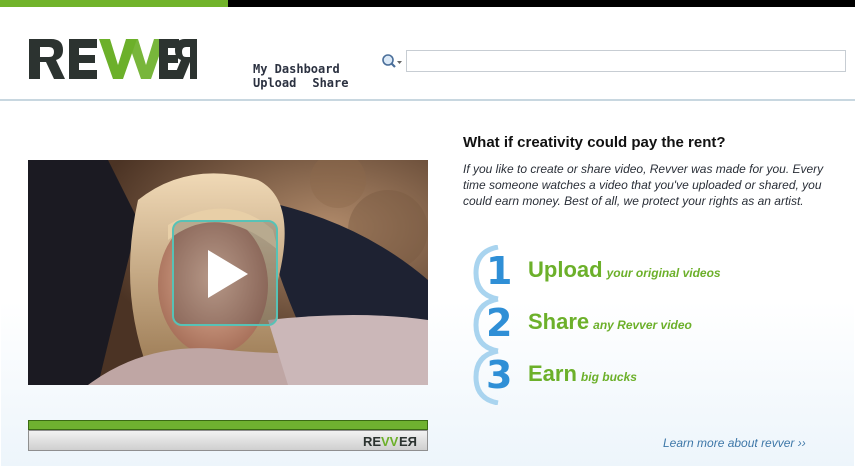  I want to click on svg-text: EЯ, so click(408, 441).